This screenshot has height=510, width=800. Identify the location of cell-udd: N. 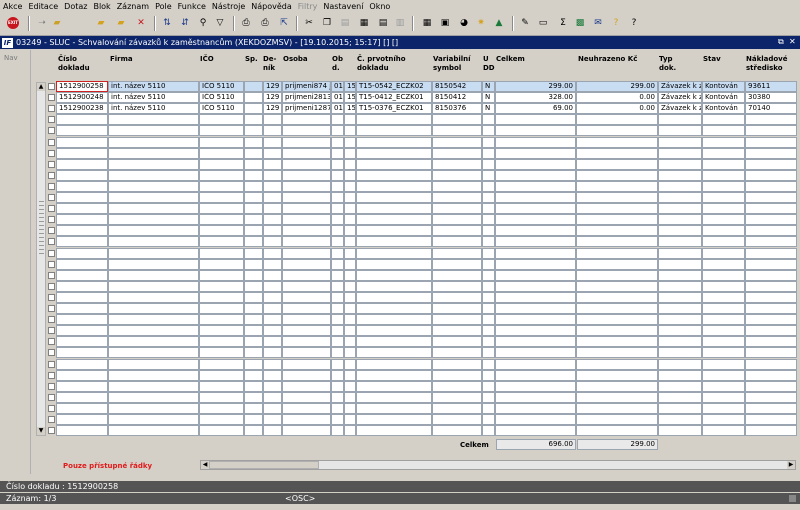
(488, 86).